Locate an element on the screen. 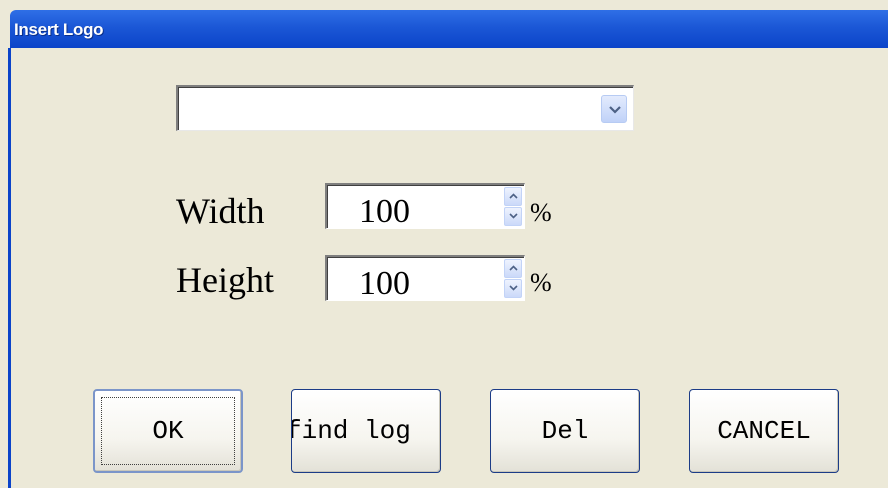  width-label: Width is located at coordinates (220, 211).